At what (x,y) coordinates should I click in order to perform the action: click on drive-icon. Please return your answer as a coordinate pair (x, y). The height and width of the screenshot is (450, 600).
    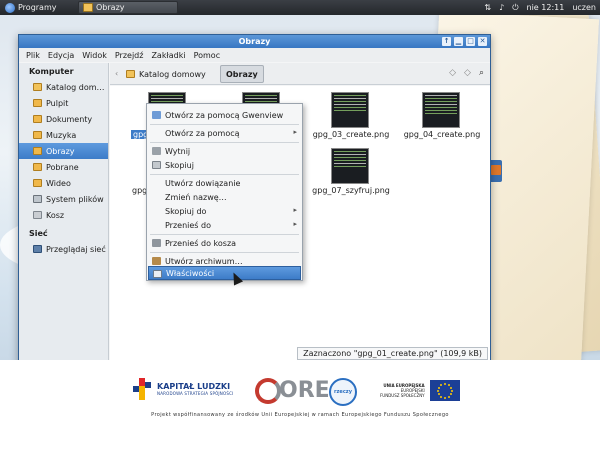
    Looking at the image, I should click on (37, 199).